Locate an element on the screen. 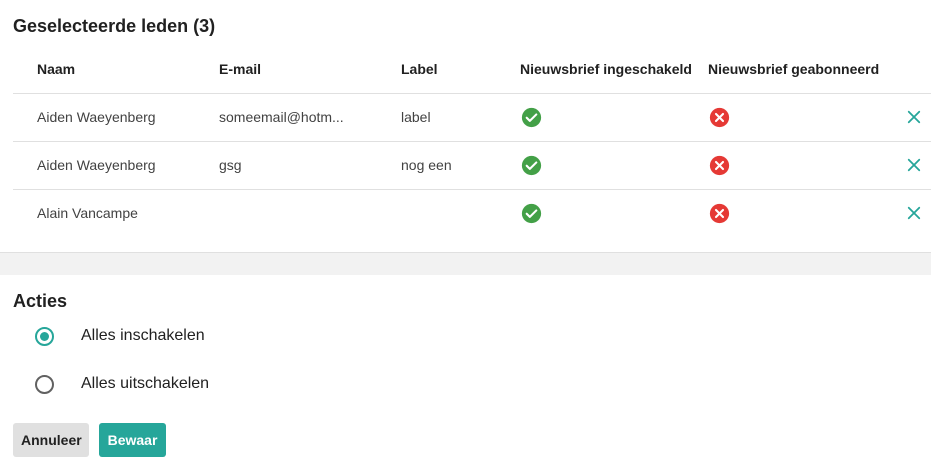  radio-label: Alles uitschakelen is located at coordinates (145, 383).